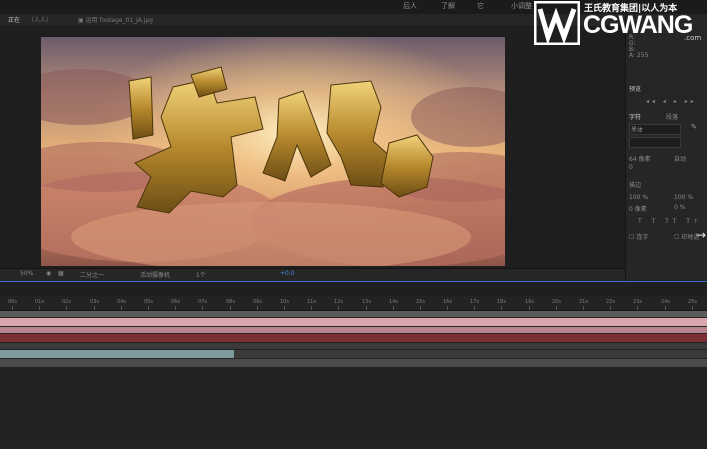 The image size is (707, 449). What do you see at coordinates (671, 101) in the screenshot?
I see `preview-controls: ◂◂ ◂ ▸ ▸▸` at bounding box center [671, 101].